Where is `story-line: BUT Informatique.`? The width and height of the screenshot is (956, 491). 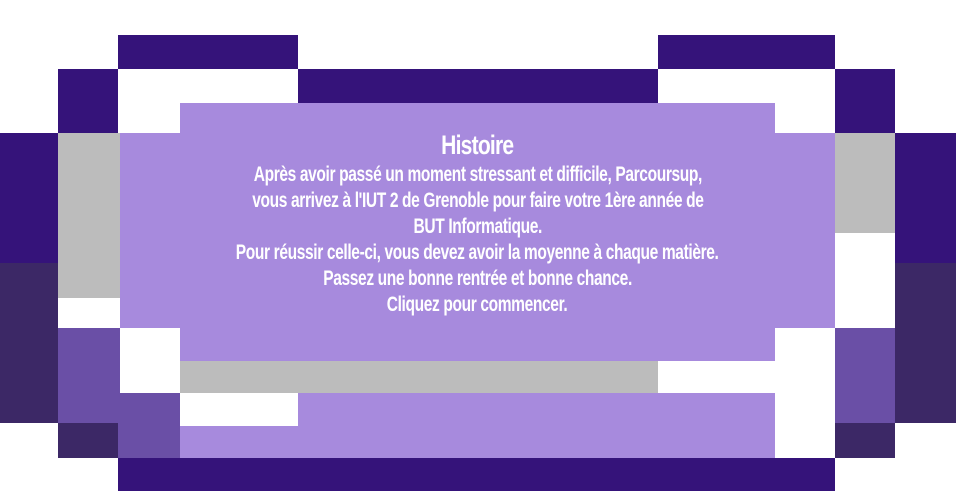 story-line: BUT Informatique. is located at coordinates (477, 226).